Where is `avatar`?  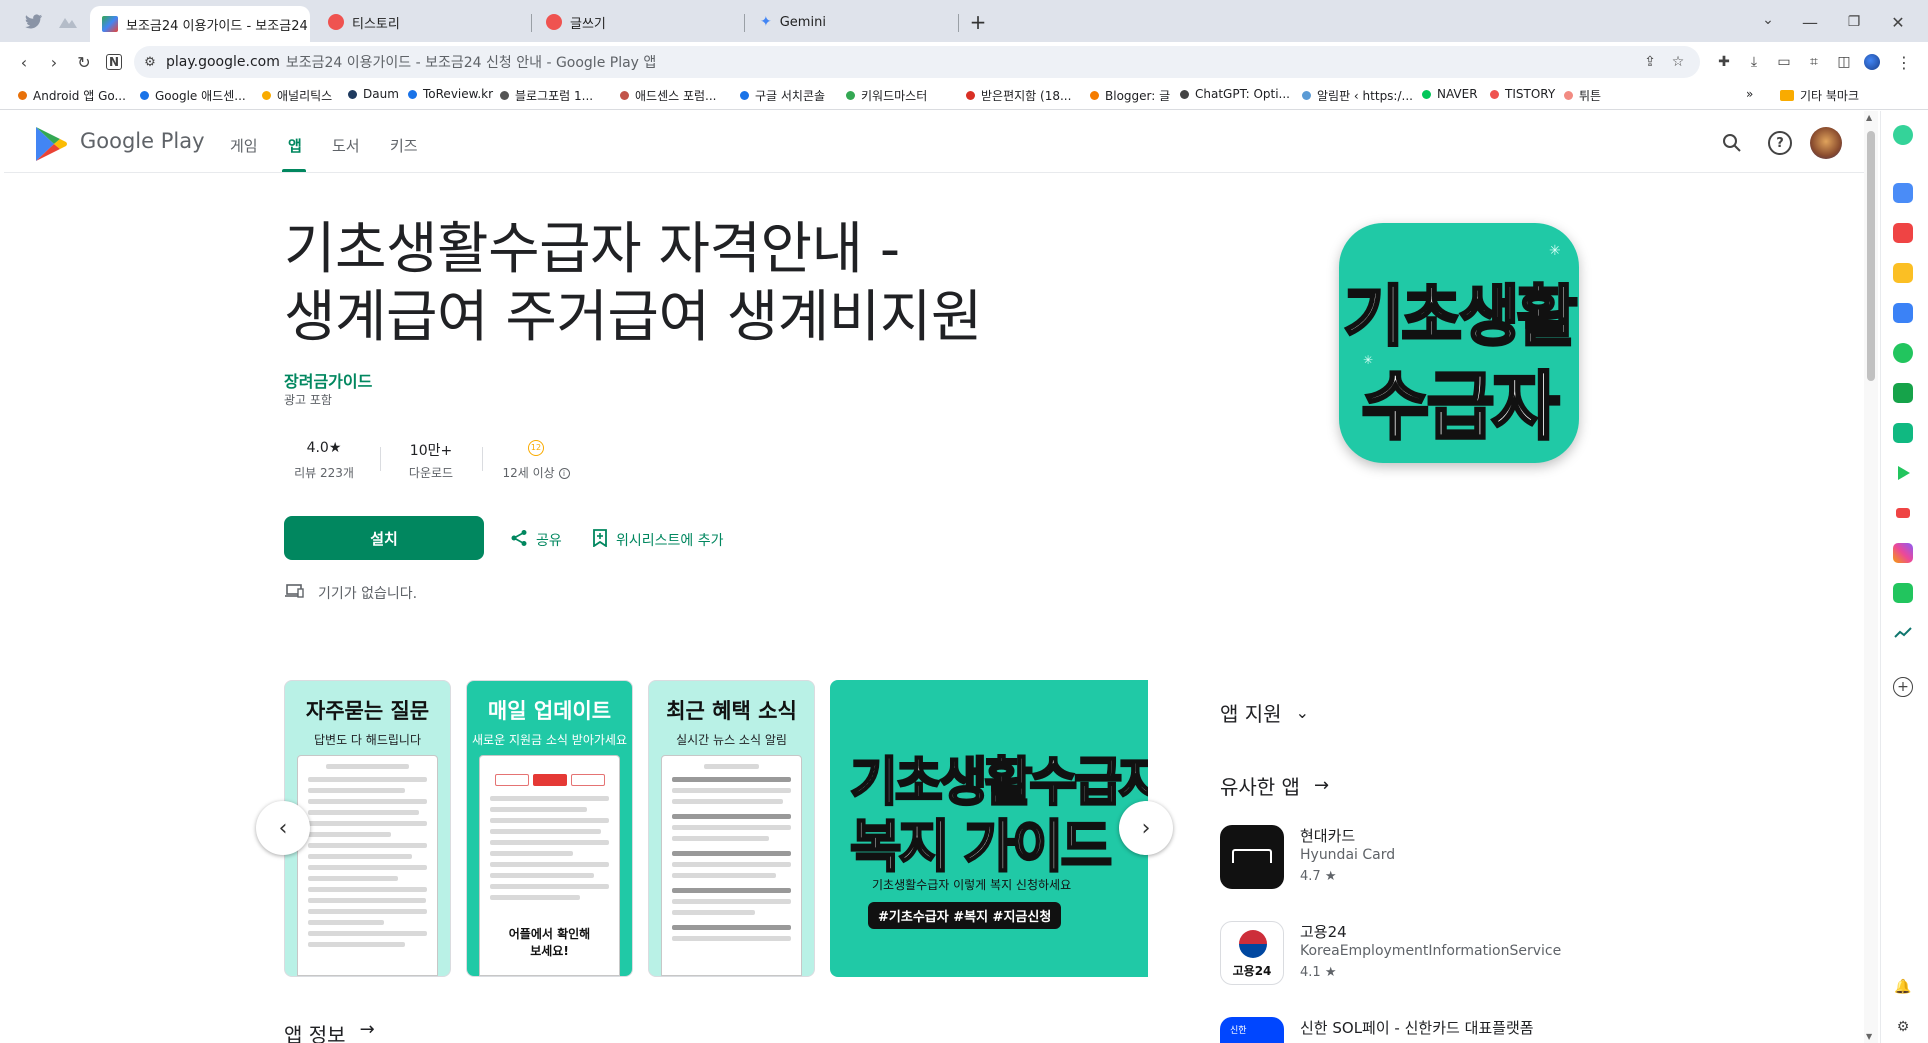
avatar is located at coordinates (1826, 143).